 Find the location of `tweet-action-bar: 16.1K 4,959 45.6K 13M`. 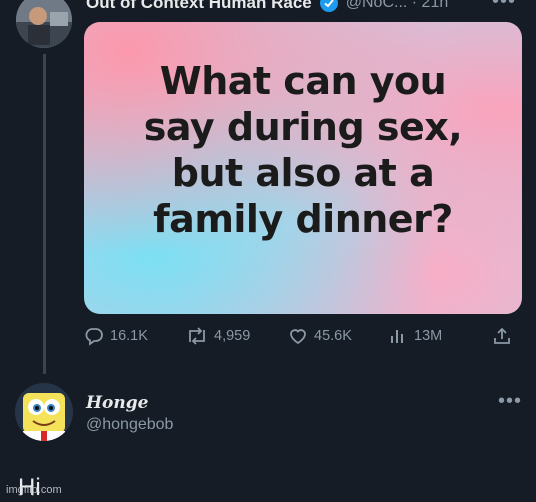

tweet-action-bar: 16.1K 4,959 45.6K 13M is located at coordinates (303, 339).